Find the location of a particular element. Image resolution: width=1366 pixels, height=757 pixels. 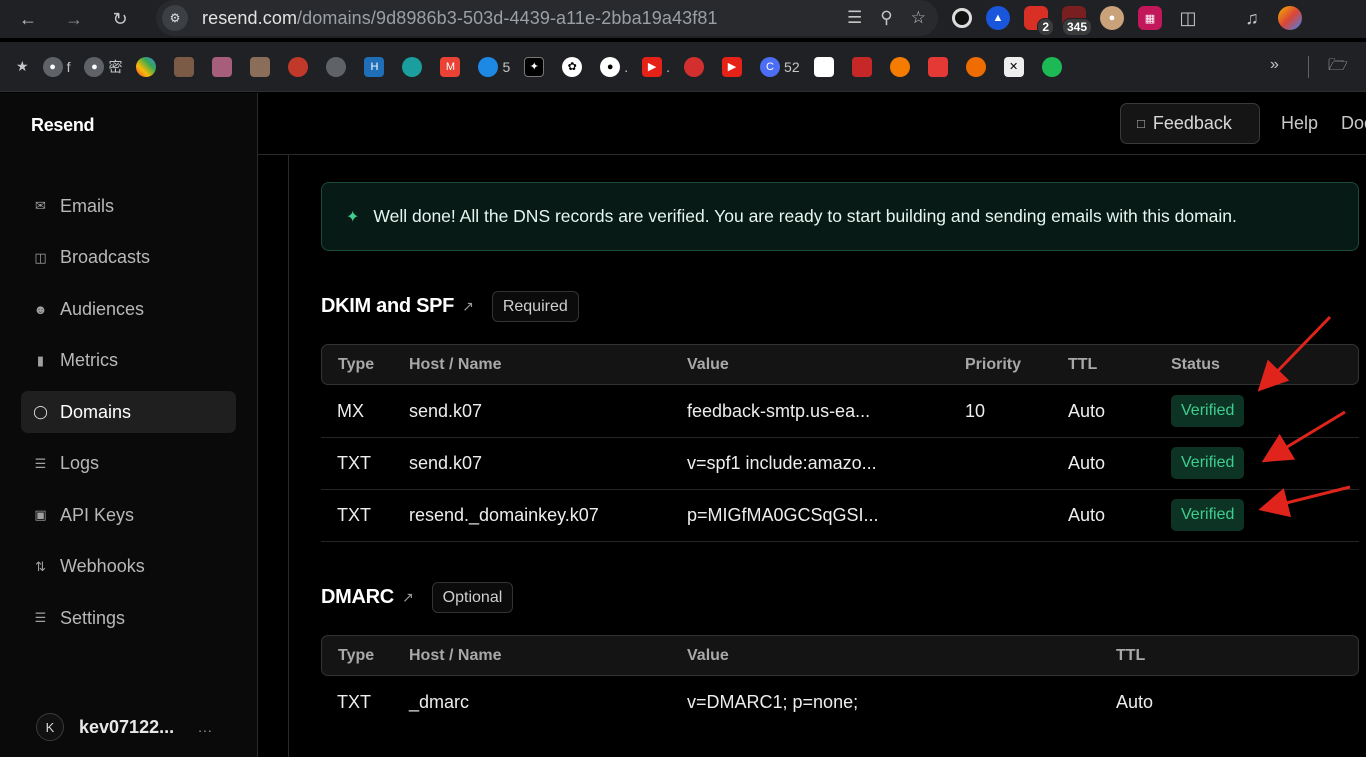

bookmark-item: M is located at coordinates (452, 67).